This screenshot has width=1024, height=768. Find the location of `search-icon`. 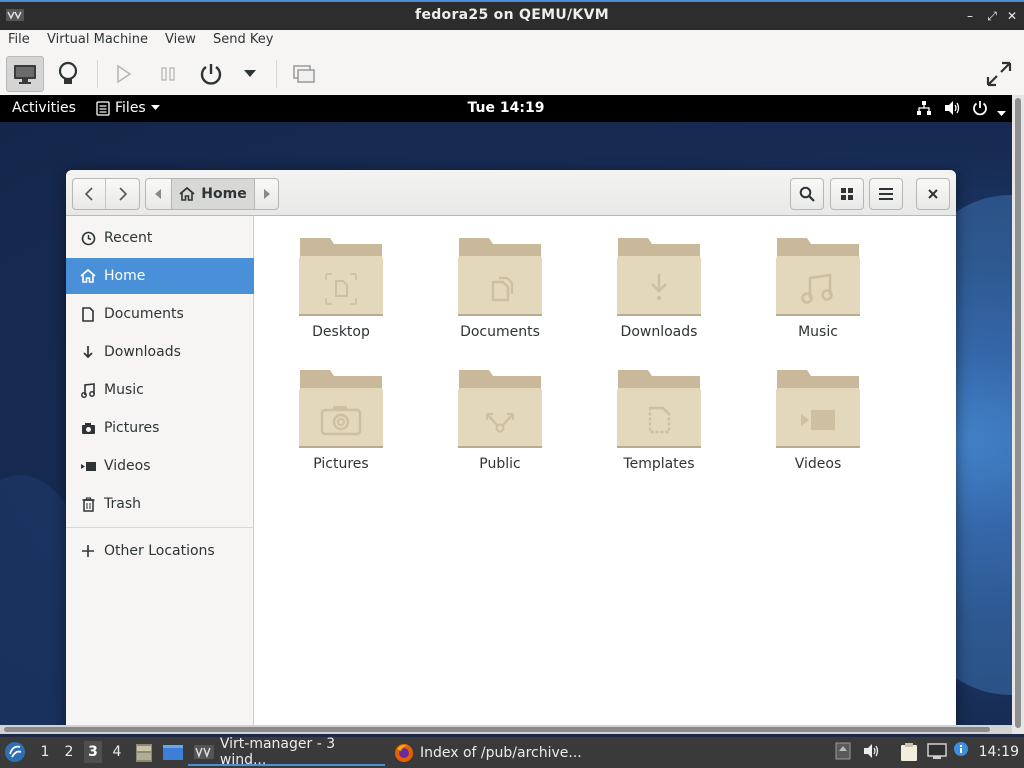

search-icon is located at coordinates (807, 194).